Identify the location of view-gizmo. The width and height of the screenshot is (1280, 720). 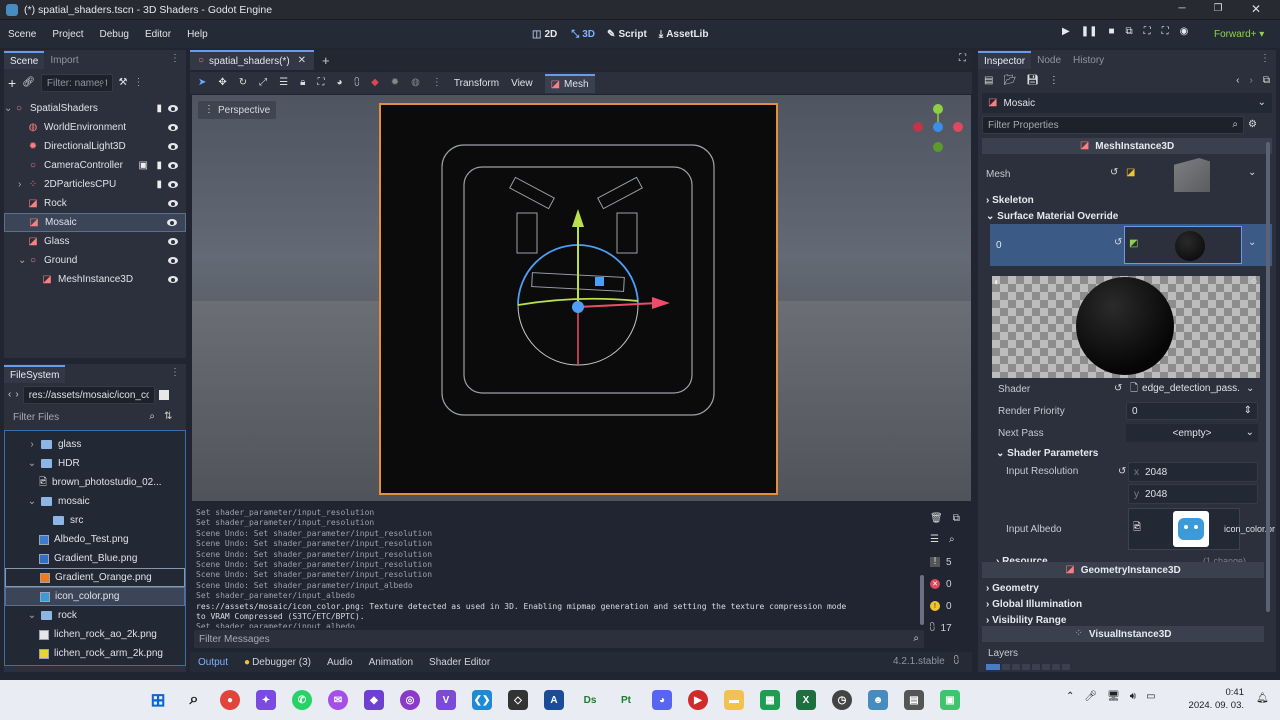
(936, 127).